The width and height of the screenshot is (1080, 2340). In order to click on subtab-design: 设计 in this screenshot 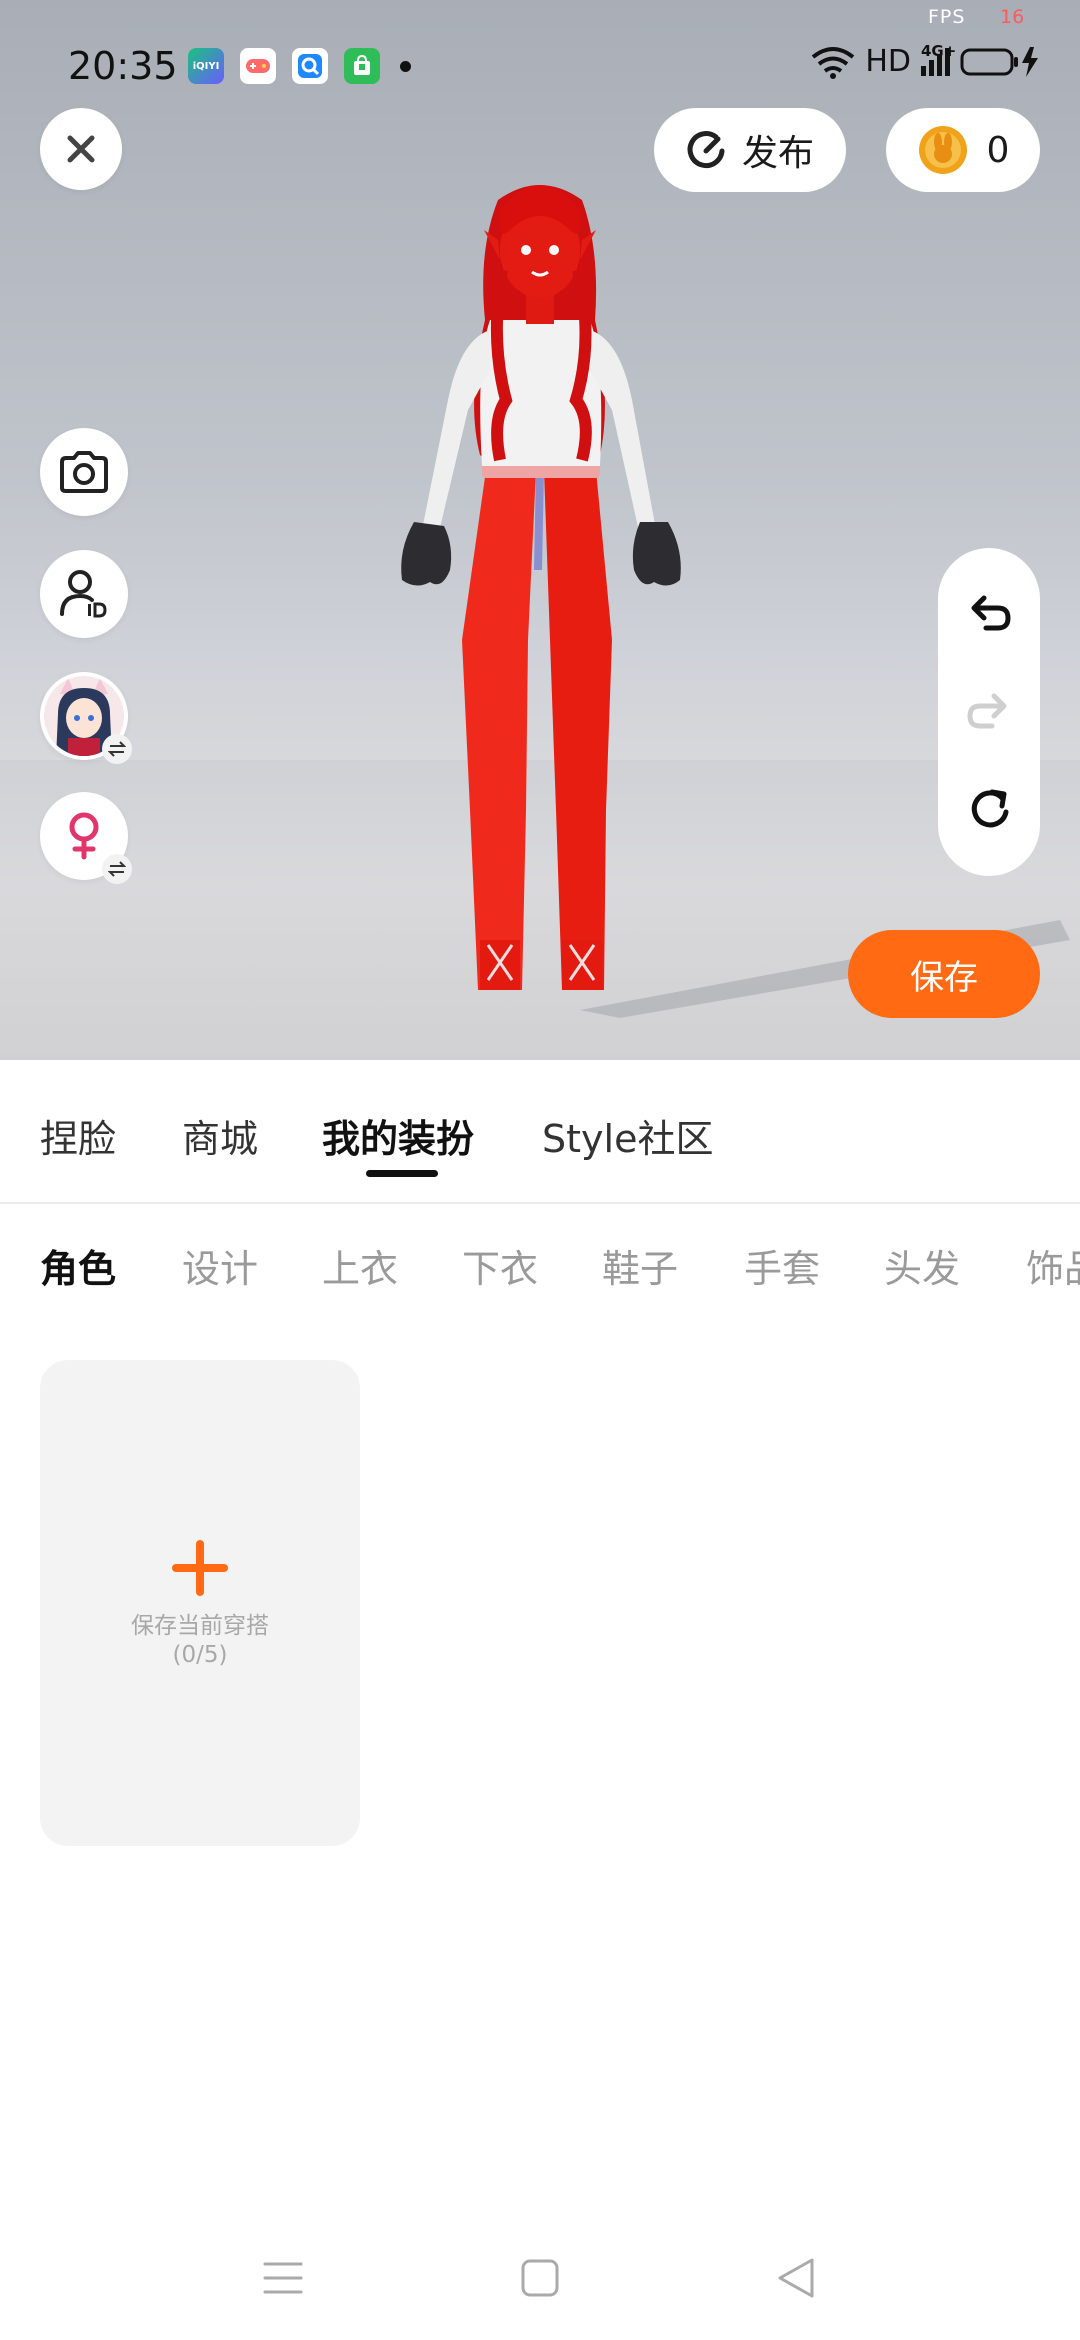, I will do `click(220, 1265)`.